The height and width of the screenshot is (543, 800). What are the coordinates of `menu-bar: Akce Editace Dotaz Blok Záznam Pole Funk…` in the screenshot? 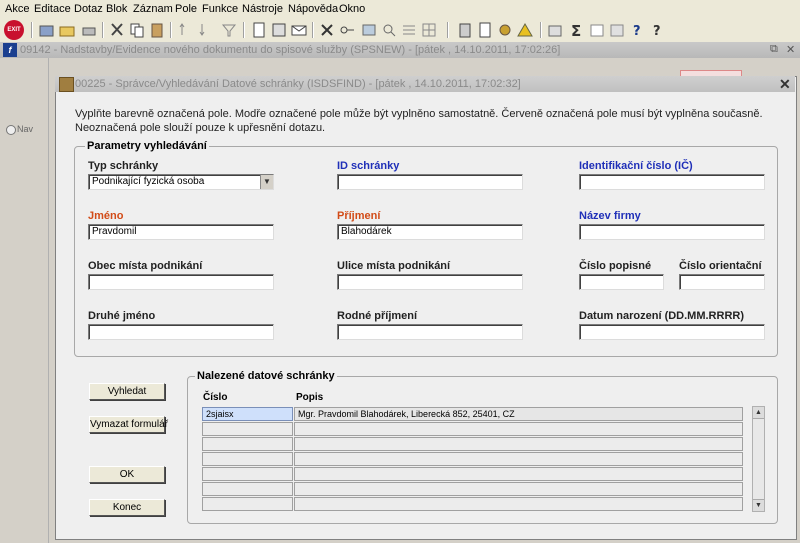 It's located at (400, 9).